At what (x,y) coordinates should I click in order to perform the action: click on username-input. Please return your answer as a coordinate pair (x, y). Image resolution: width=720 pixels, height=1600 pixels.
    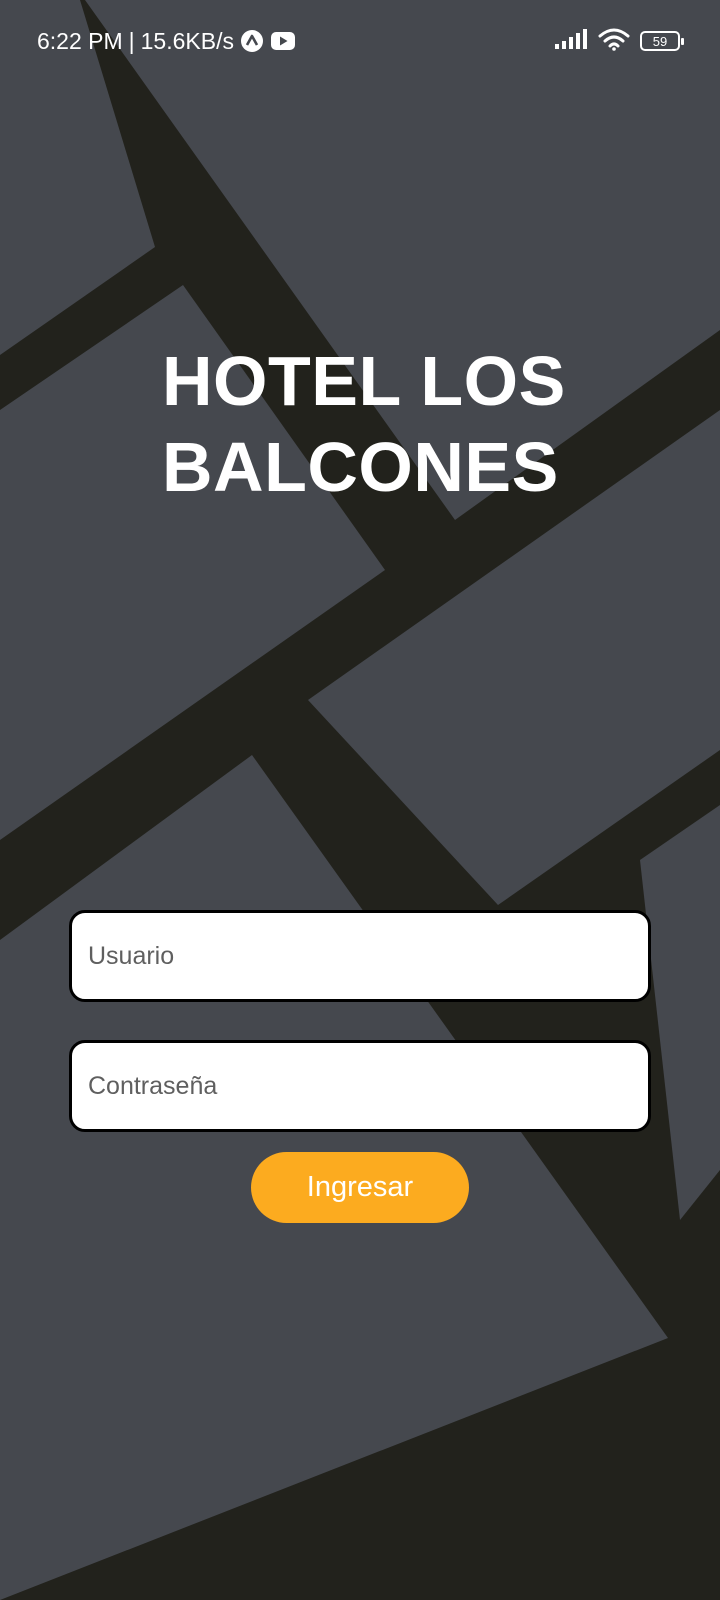
    Looking at the image, I should click on (360, 956).